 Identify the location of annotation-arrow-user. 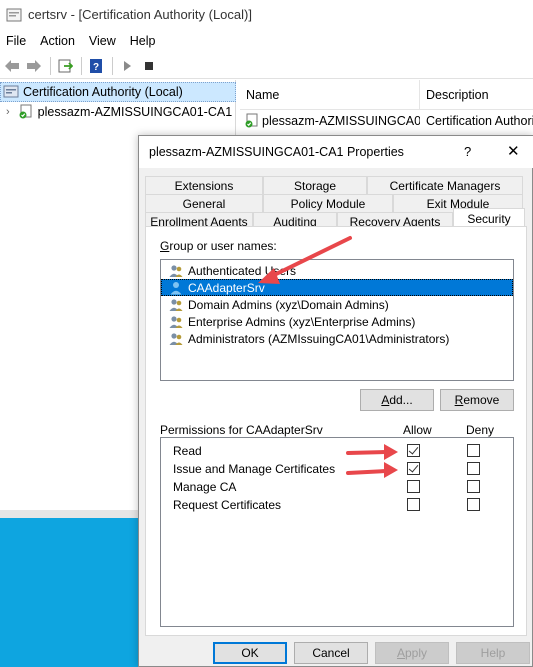
(305, 260).